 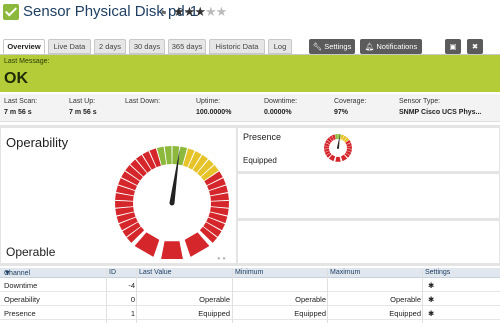 I want to click on stat-label: Last Down:, so click(x=143, y=101).